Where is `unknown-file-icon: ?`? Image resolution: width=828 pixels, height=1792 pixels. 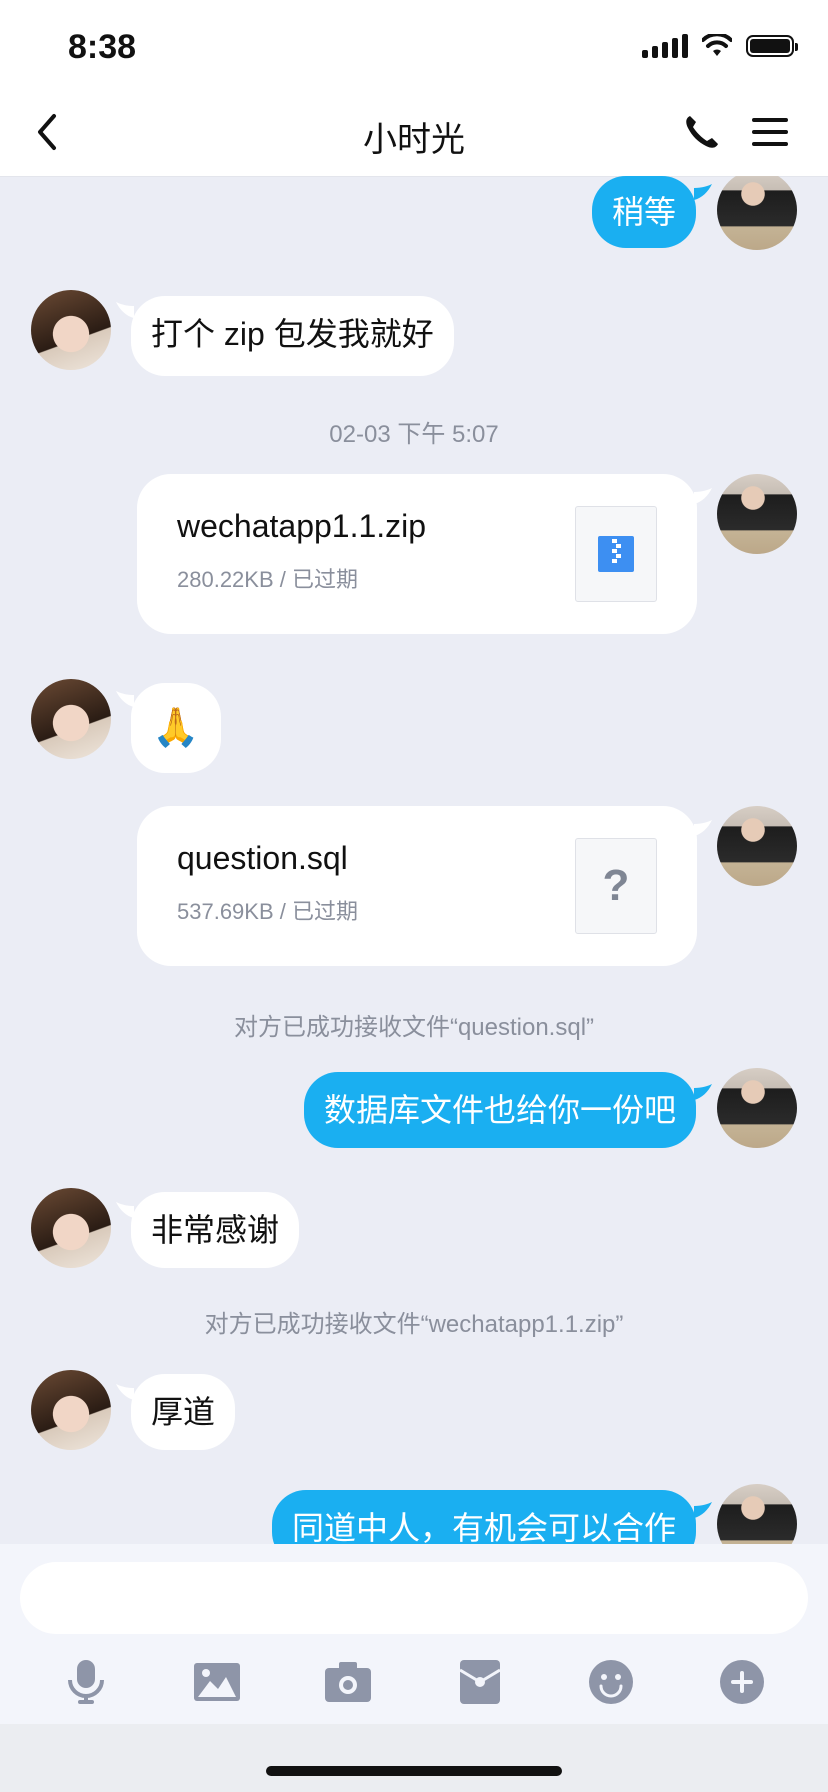
unknown-file-icon: ? is located at coordinates (616, 886).